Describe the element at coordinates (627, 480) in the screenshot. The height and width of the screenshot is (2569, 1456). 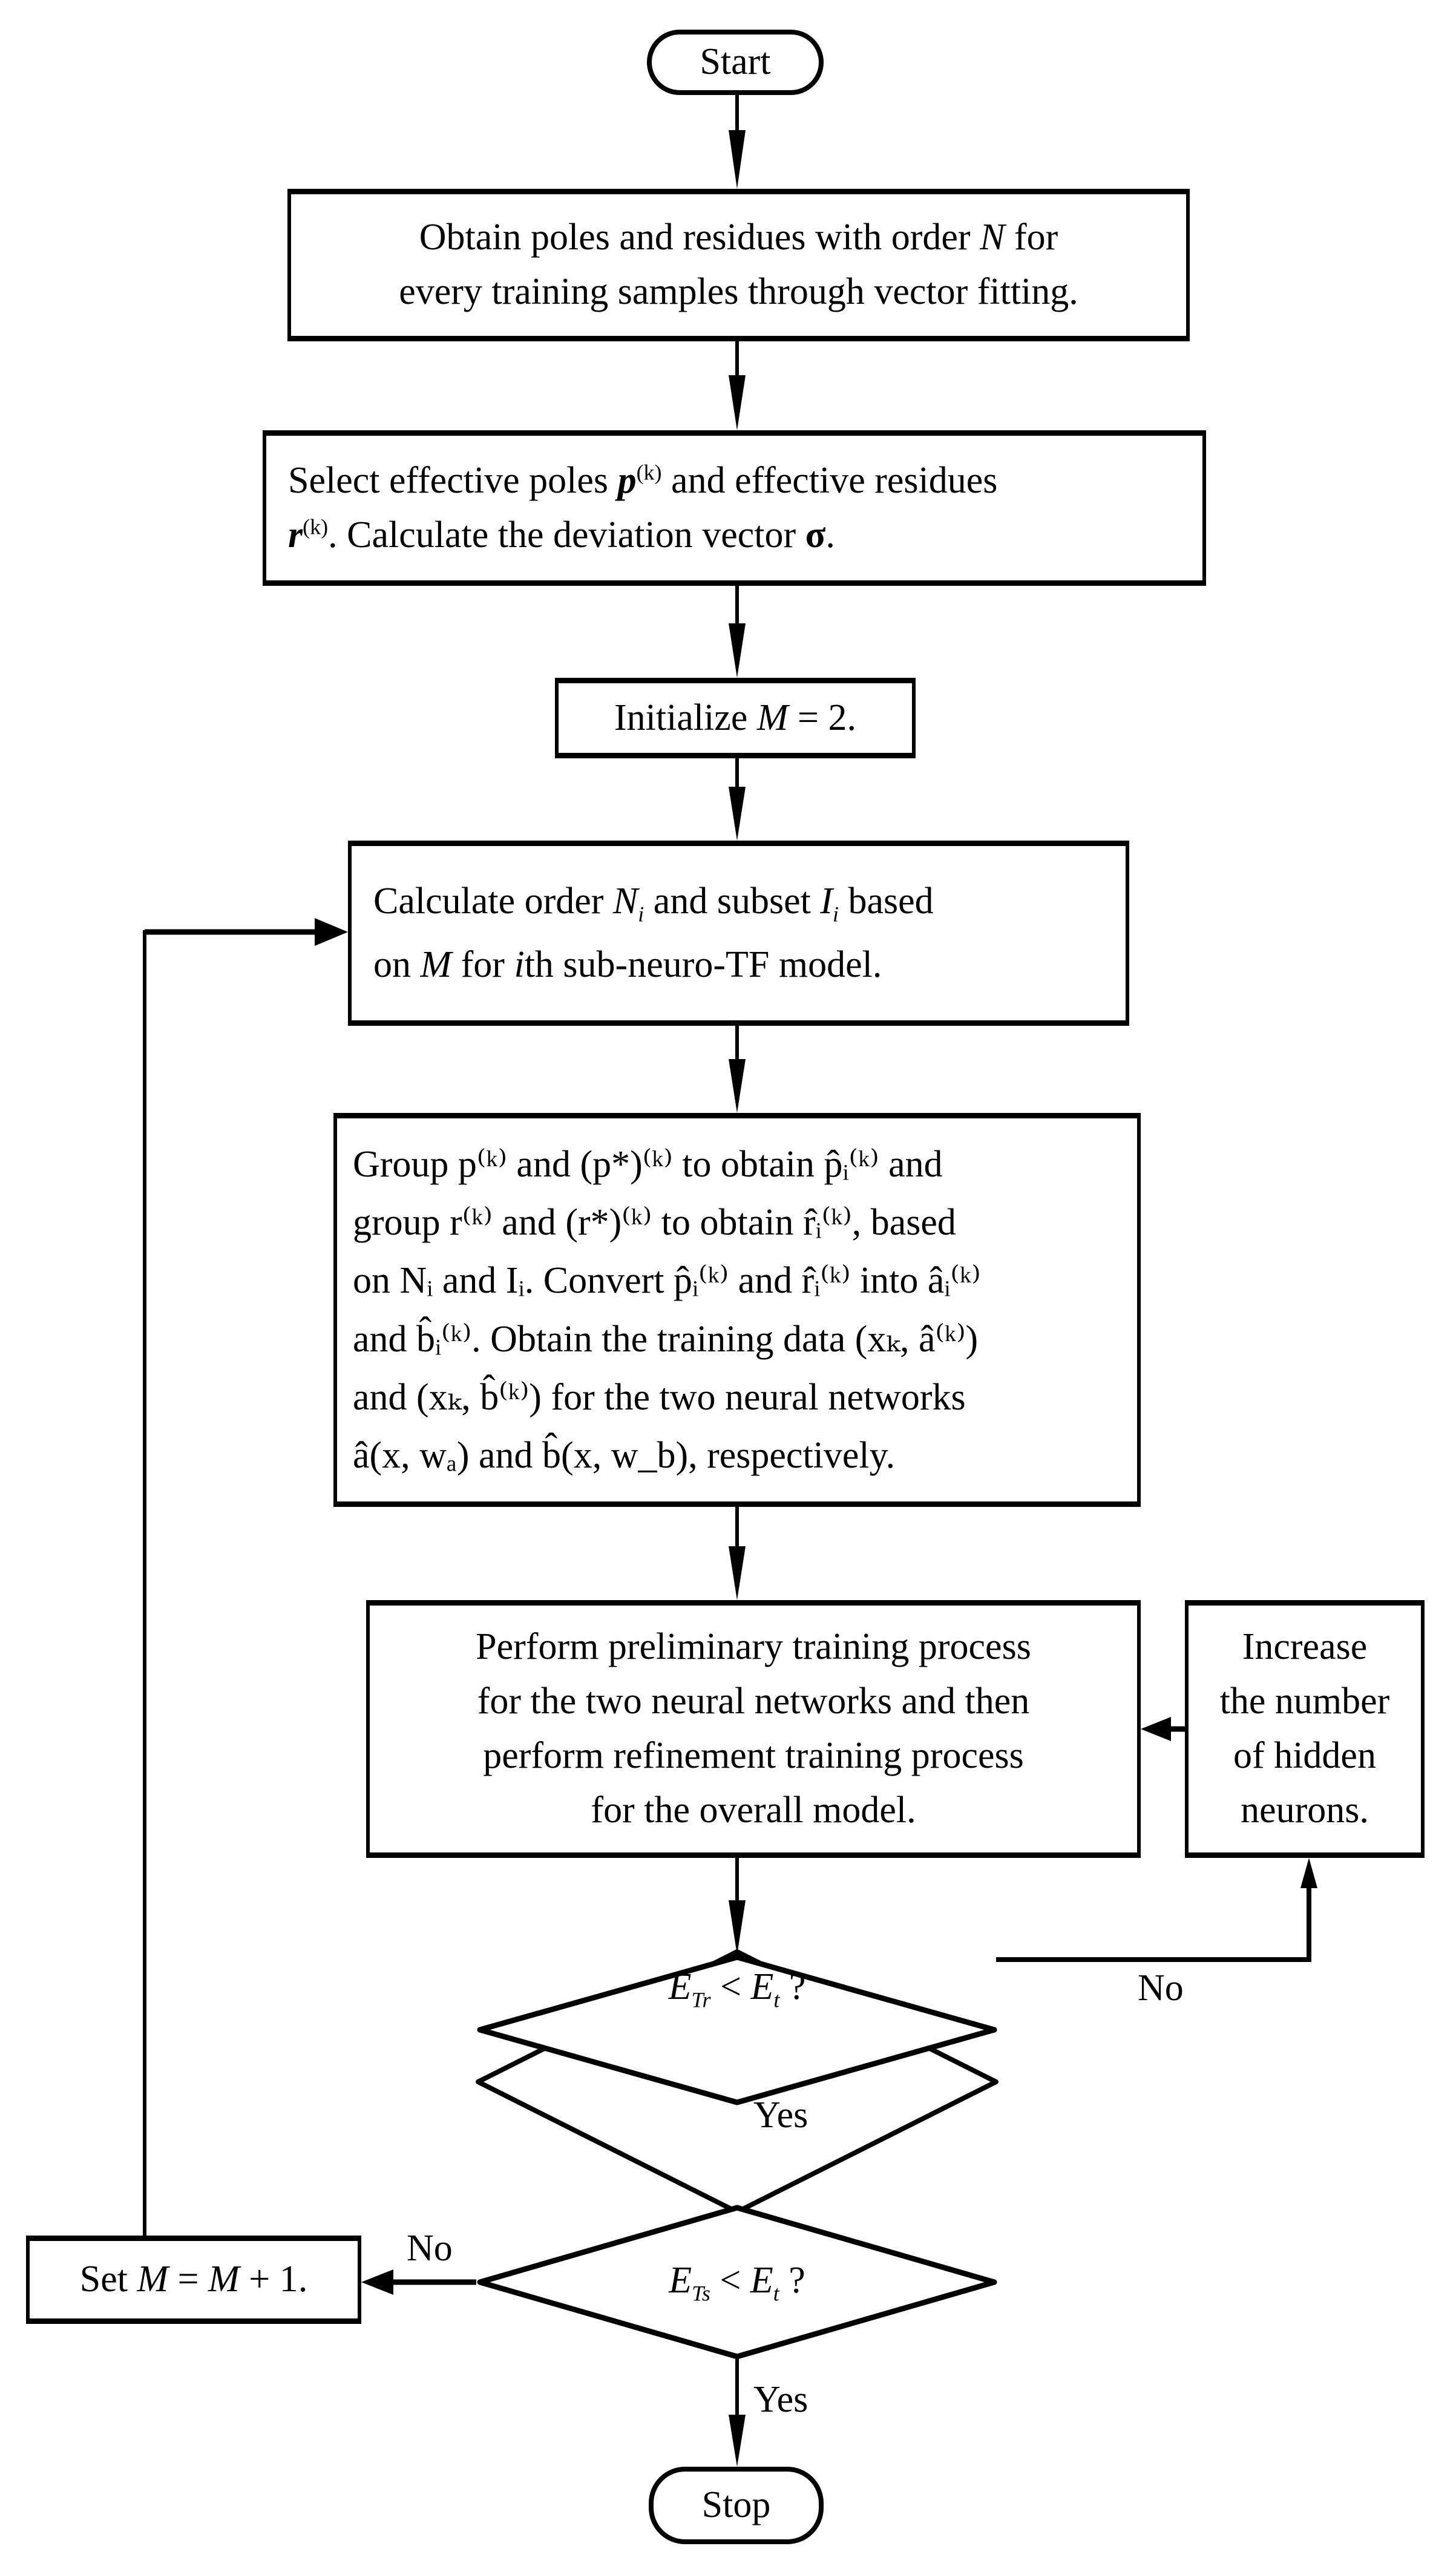
I see `var-p: p` at that location.